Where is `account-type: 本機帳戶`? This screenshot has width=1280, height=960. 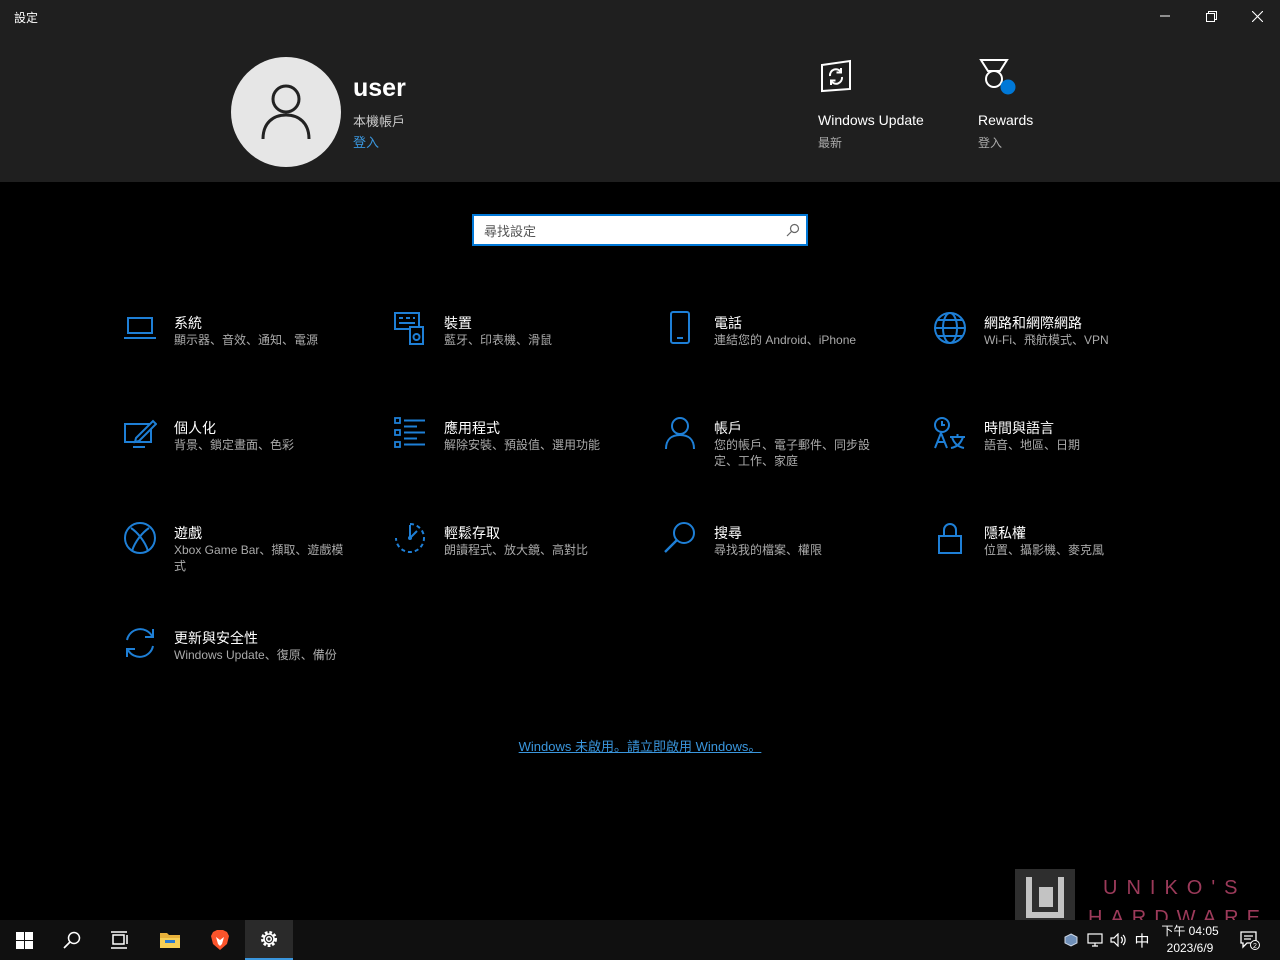
account-type: 本機帳戶 is located at coordinates (379, 121).